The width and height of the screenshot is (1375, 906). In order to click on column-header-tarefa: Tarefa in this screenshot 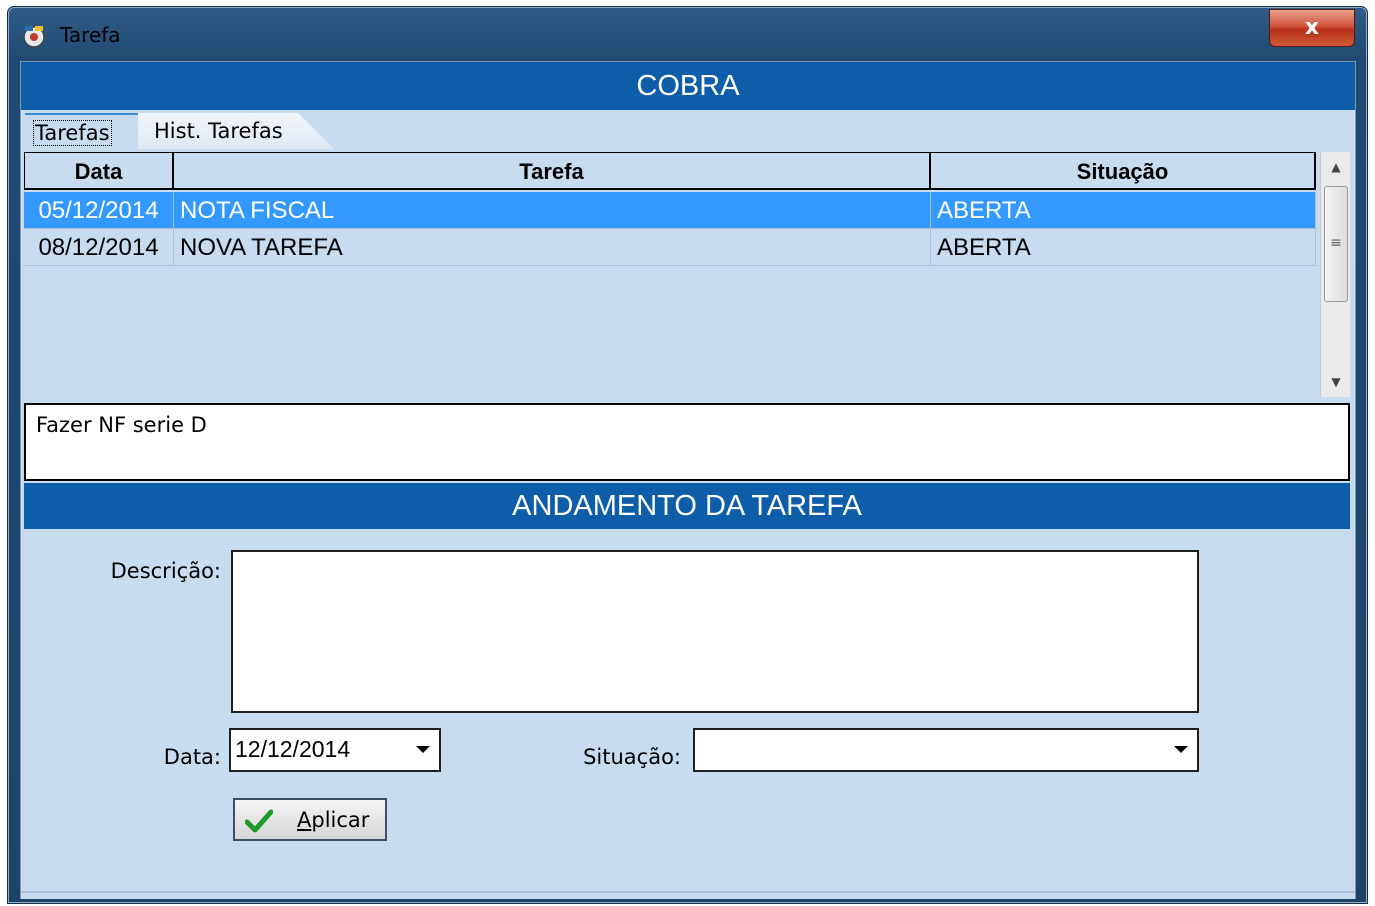, I will do `click(552, 171)`.